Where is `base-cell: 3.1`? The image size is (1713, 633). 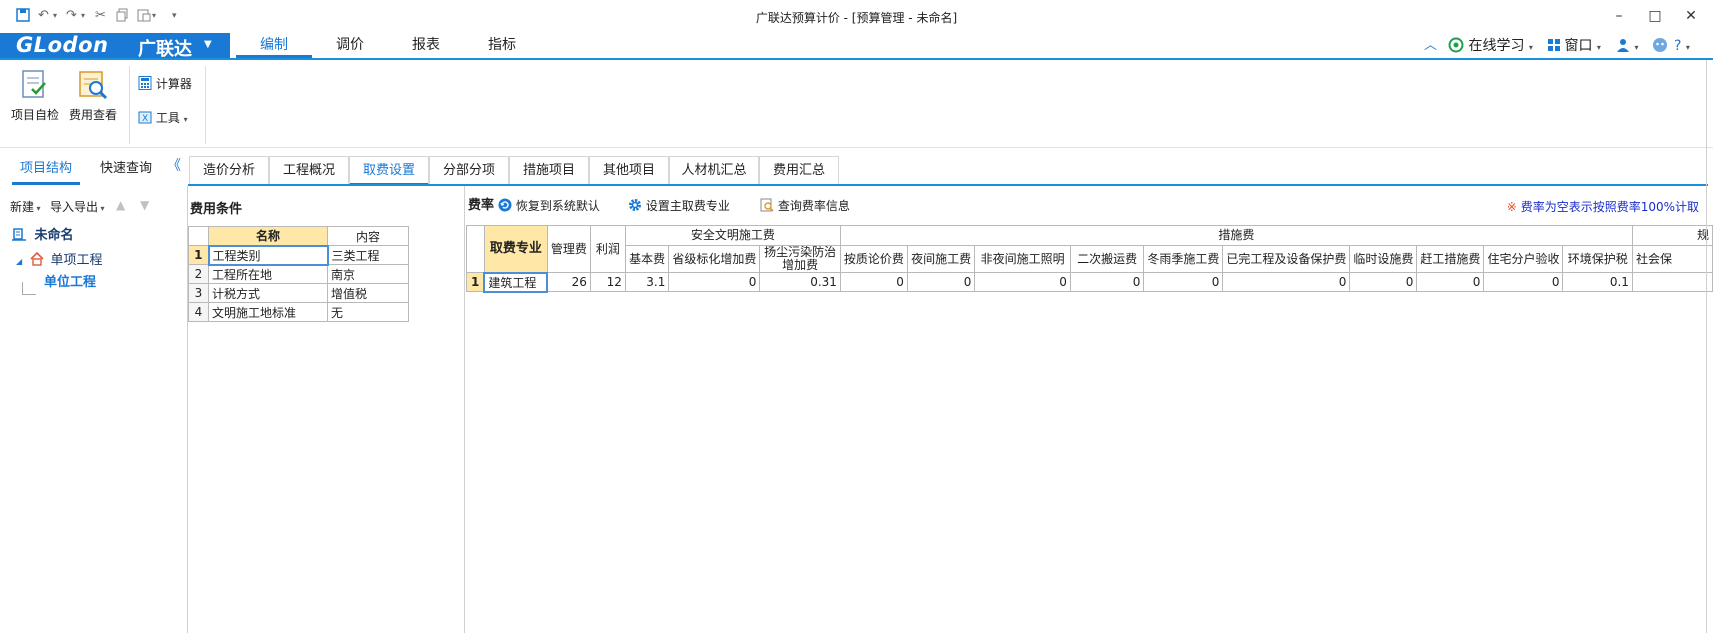
base-cell: 3.1 is located at coordinates (647, 282).